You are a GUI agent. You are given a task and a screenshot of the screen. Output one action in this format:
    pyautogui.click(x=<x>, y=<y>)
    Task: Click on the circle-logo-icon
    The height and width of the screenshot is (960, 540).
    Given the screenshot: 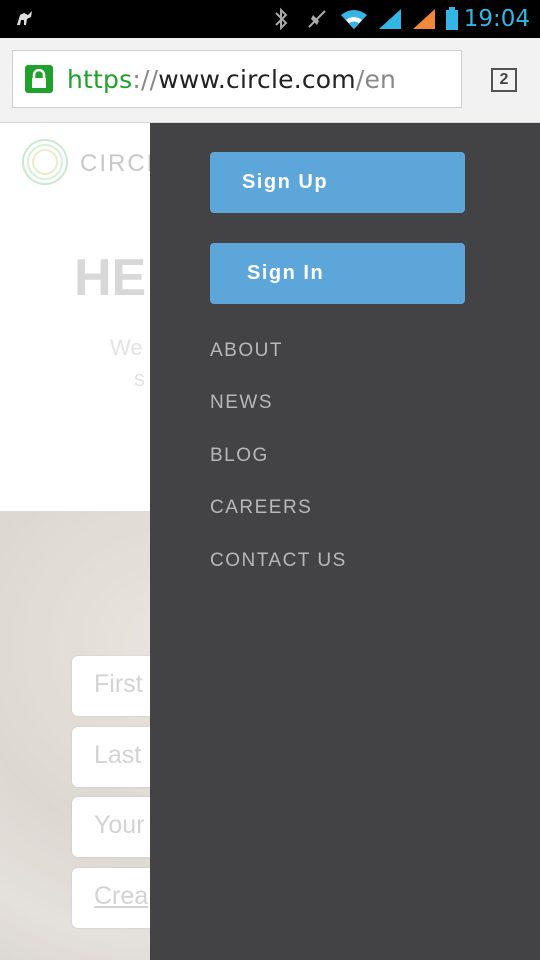 What is the action you would take?
    pyautogui.click(x=45, y=164)
    